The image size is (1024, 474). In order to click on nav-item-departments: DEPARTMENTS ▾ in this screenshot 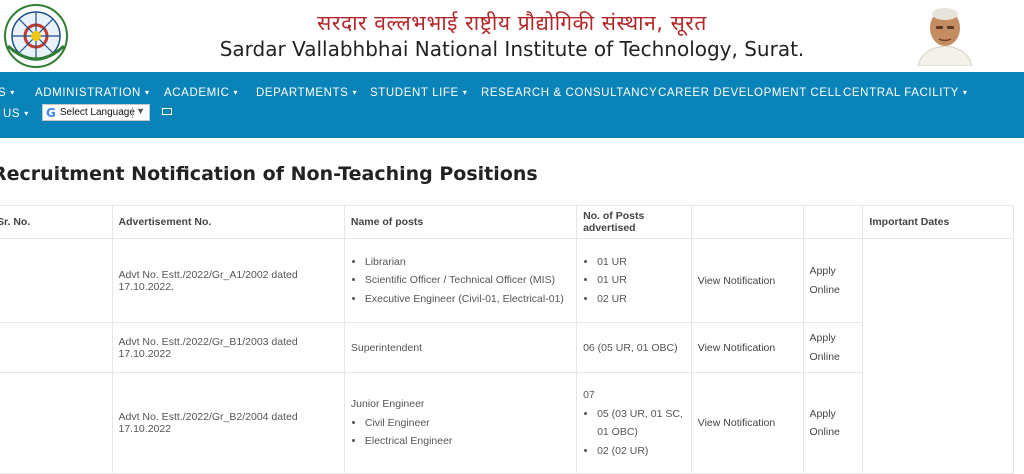, I will do `click(306, 93)`.